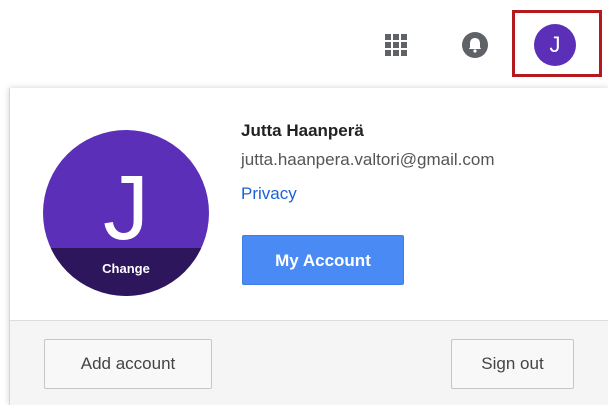 This screenshot has width=608, height=405. What do you see at coordinates (323, 260) in the screenshot?
I see `my-account-button: My Account` at bounding box center [323, 260].